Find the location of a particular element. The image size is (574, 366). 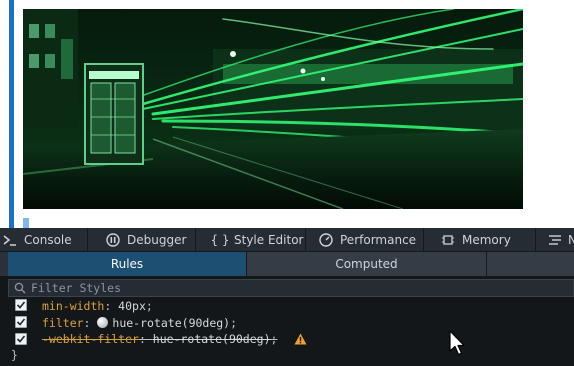

sidebar-tab-gutter is located at coordinates (4, 264).